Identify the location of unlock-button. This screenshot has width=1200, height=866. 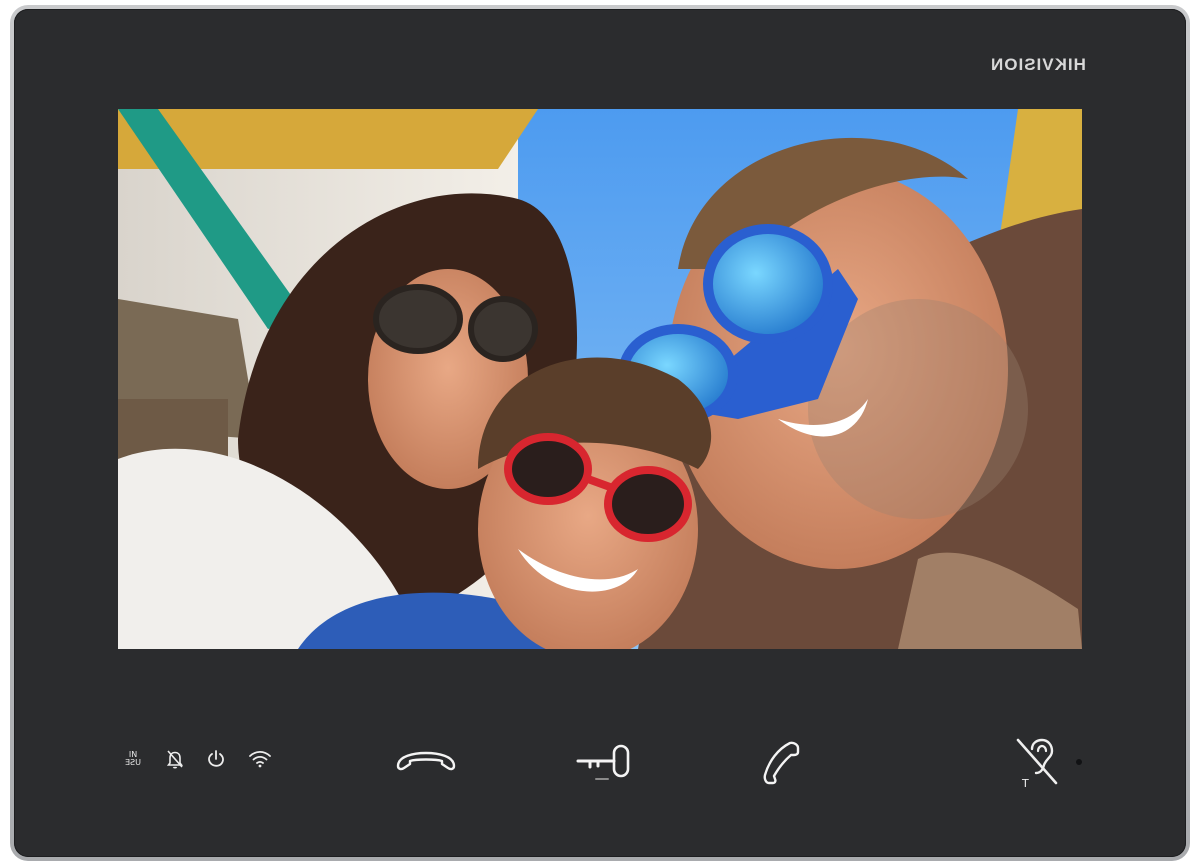
(604, 762).